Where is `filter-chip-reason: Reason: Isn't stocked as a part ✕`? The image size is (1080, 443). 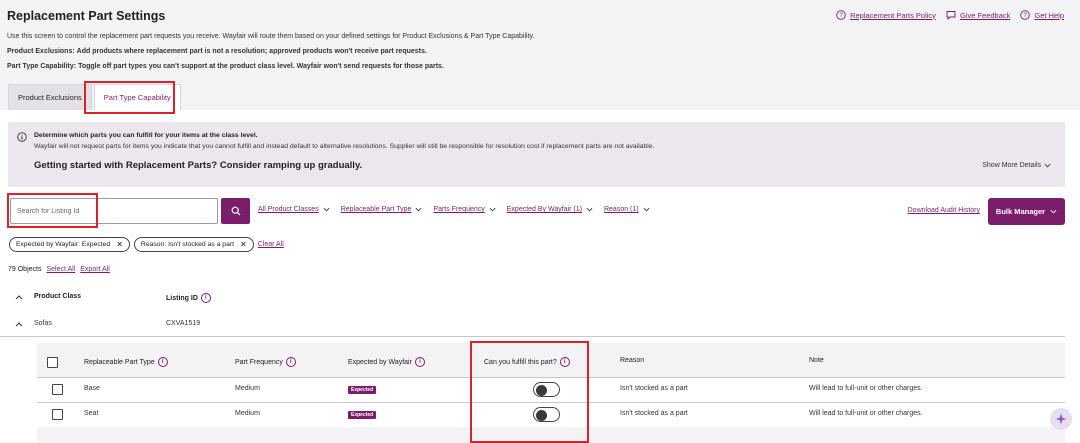 filter-chip-reason: Reason: Isn't stocked as a part ✕ is located at coordinates (193, 244).